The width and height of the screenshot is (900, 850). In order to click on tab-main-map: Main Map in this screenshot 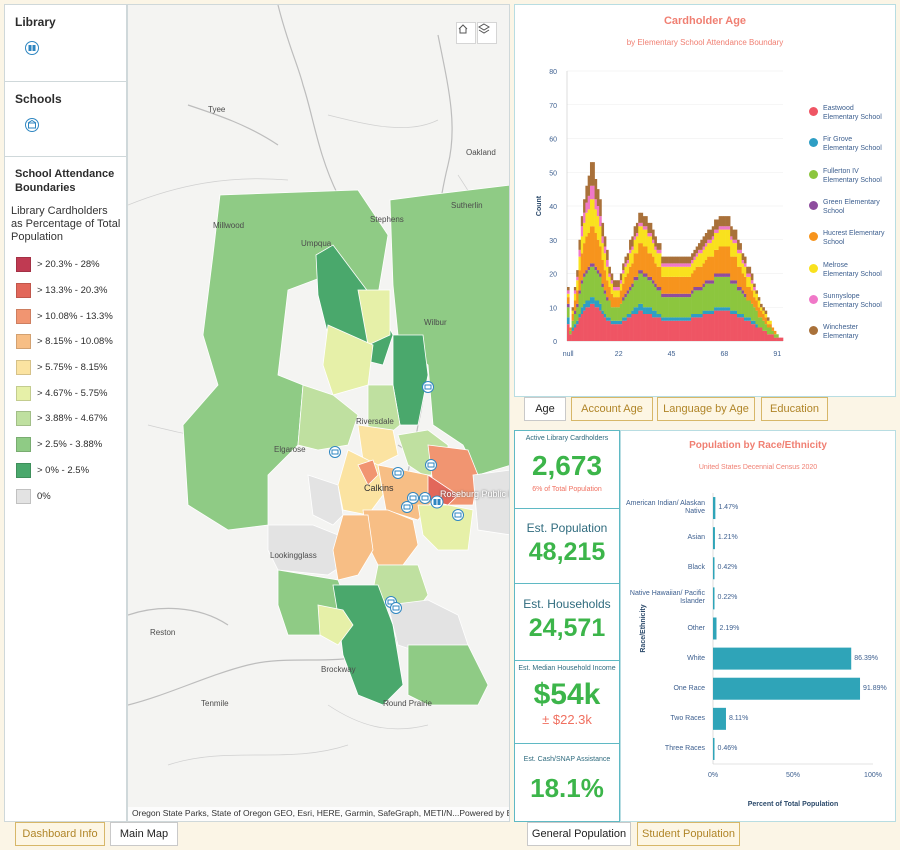, I will do `click(144, 834)`.